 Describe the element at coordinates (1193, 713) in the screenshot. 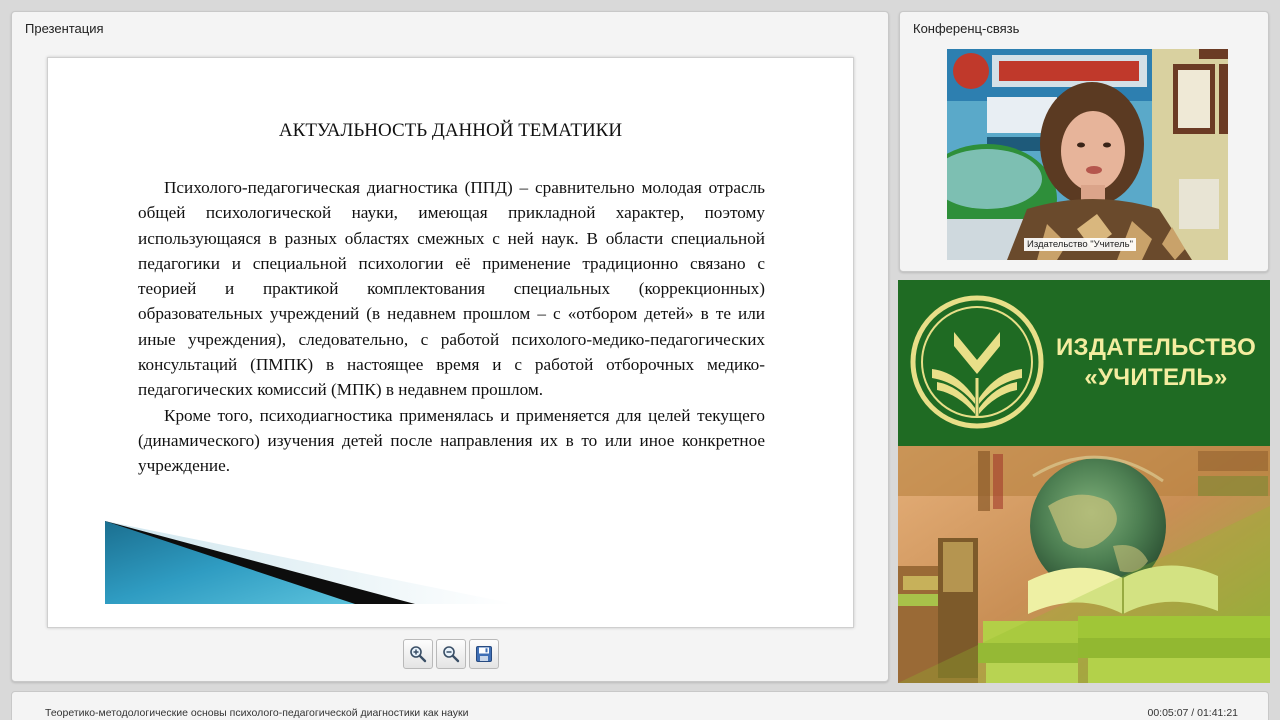

I see `playback-time: 00:05:07 / 01:41:21` at that location.